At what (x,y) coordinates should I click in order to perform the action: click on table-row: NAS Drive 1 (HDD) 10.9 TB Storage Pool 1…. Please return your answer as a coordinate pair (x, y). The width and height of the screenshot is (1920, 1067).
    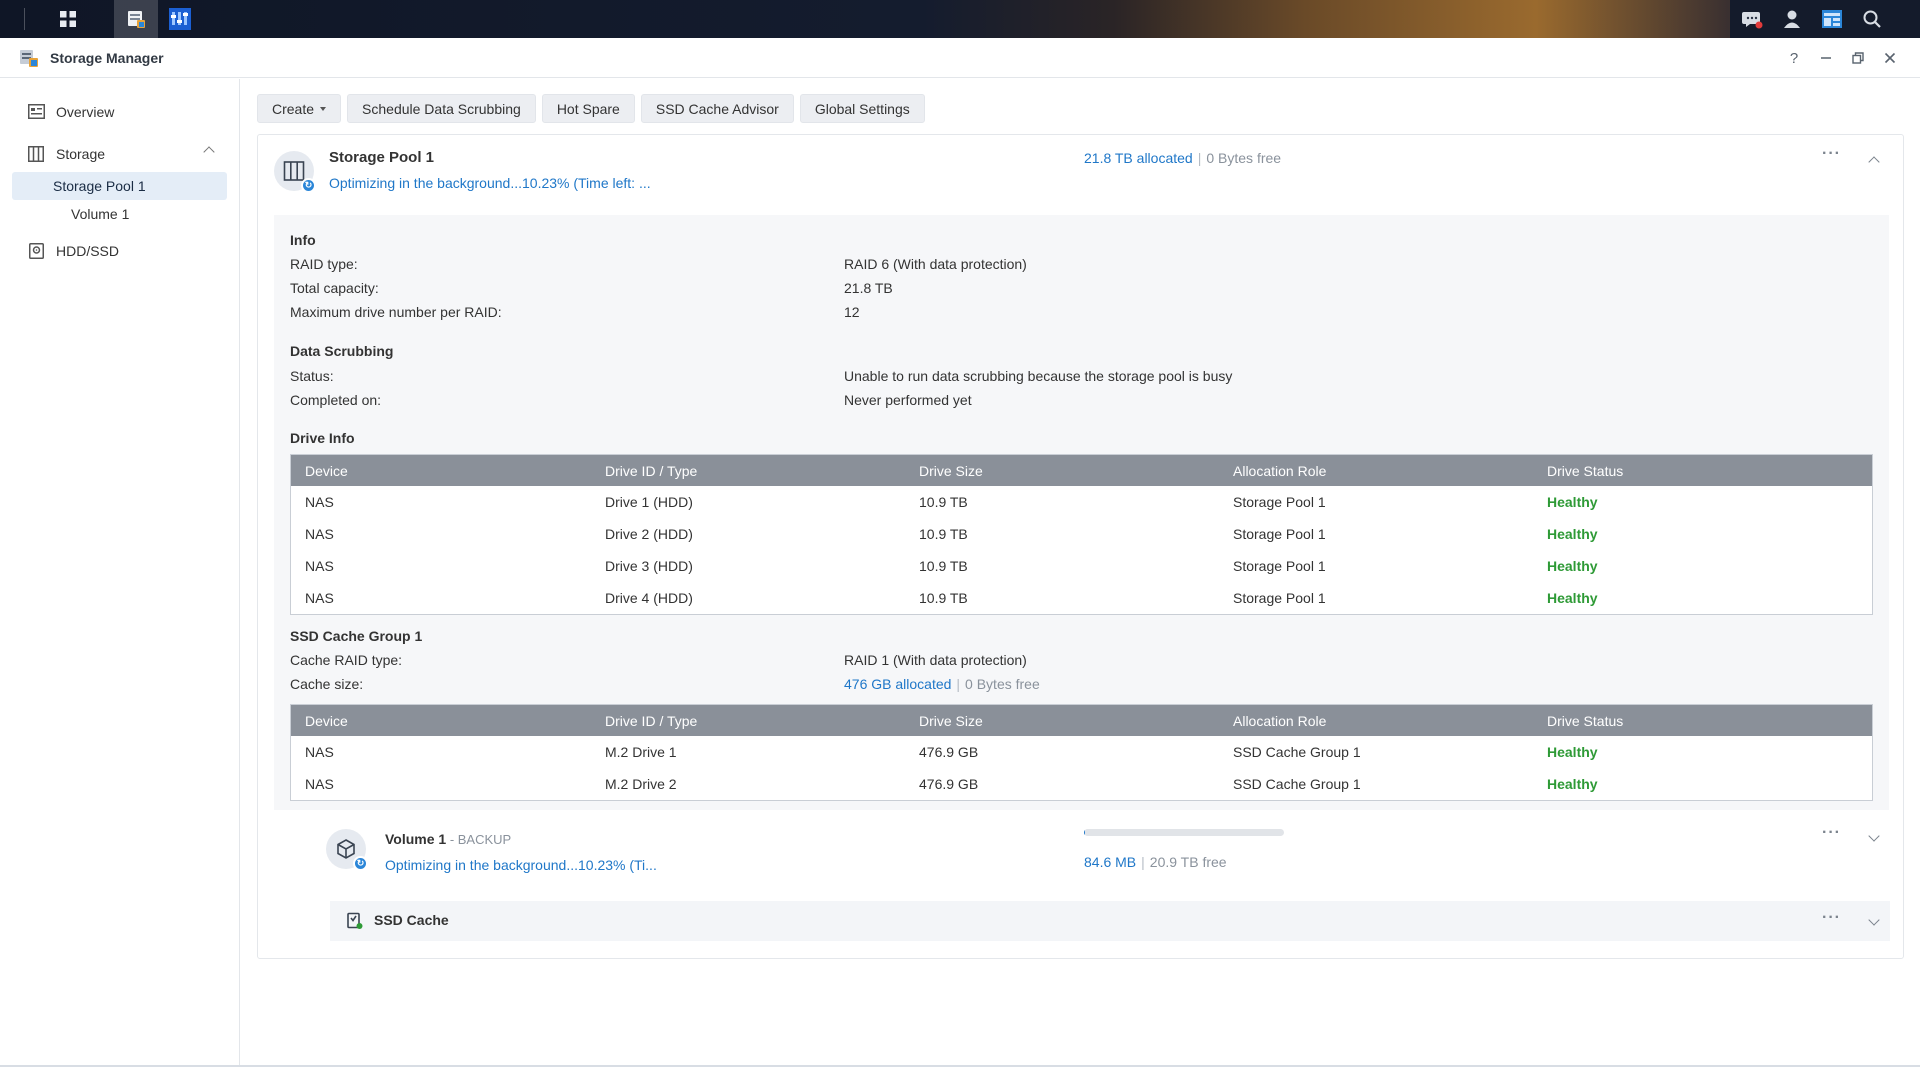
    Looking at the image, I should click on (1081, 502).